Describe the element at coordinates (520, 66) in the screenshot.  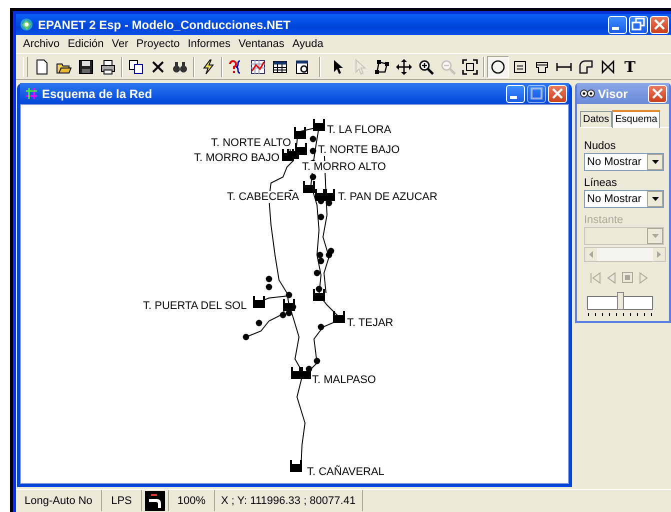
I see `reservoir-icon` at that location.